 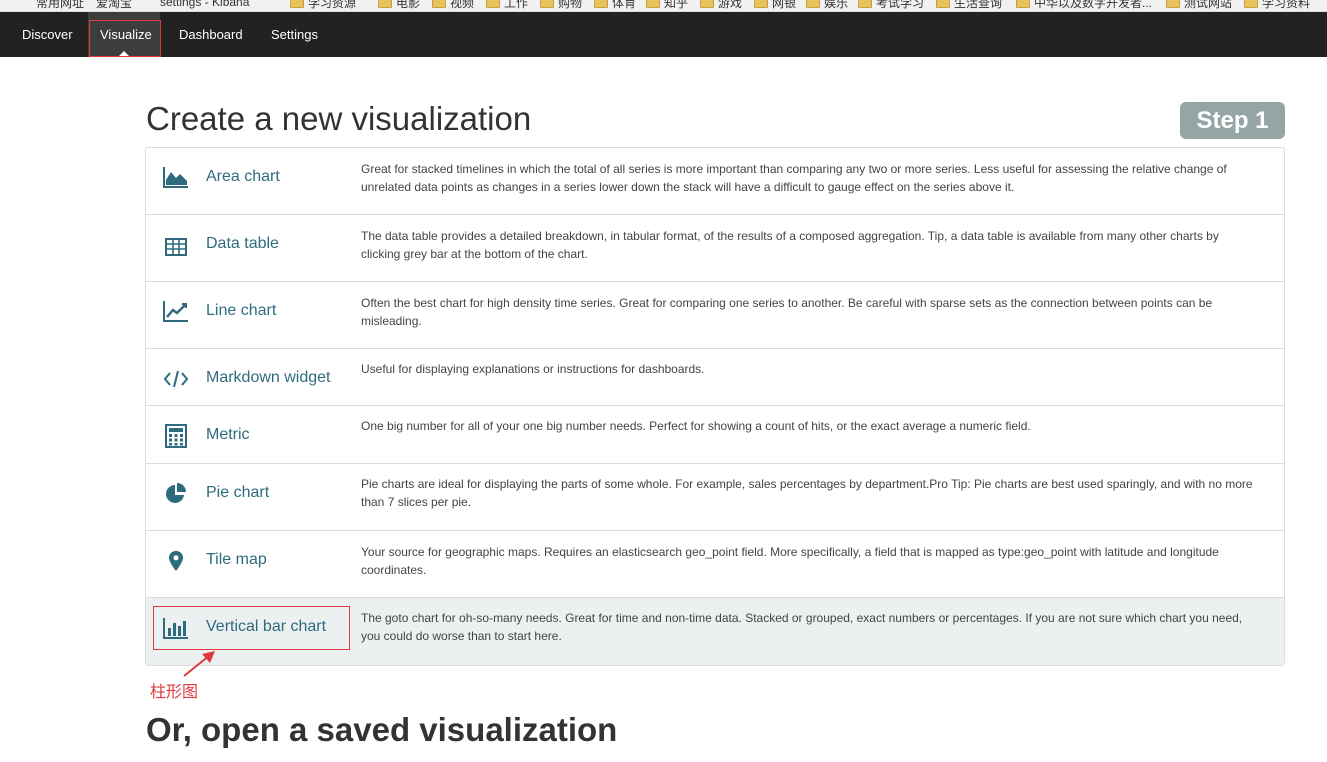 I want to click on bookmark-item: 考试学习, so click(x=891, y=5).